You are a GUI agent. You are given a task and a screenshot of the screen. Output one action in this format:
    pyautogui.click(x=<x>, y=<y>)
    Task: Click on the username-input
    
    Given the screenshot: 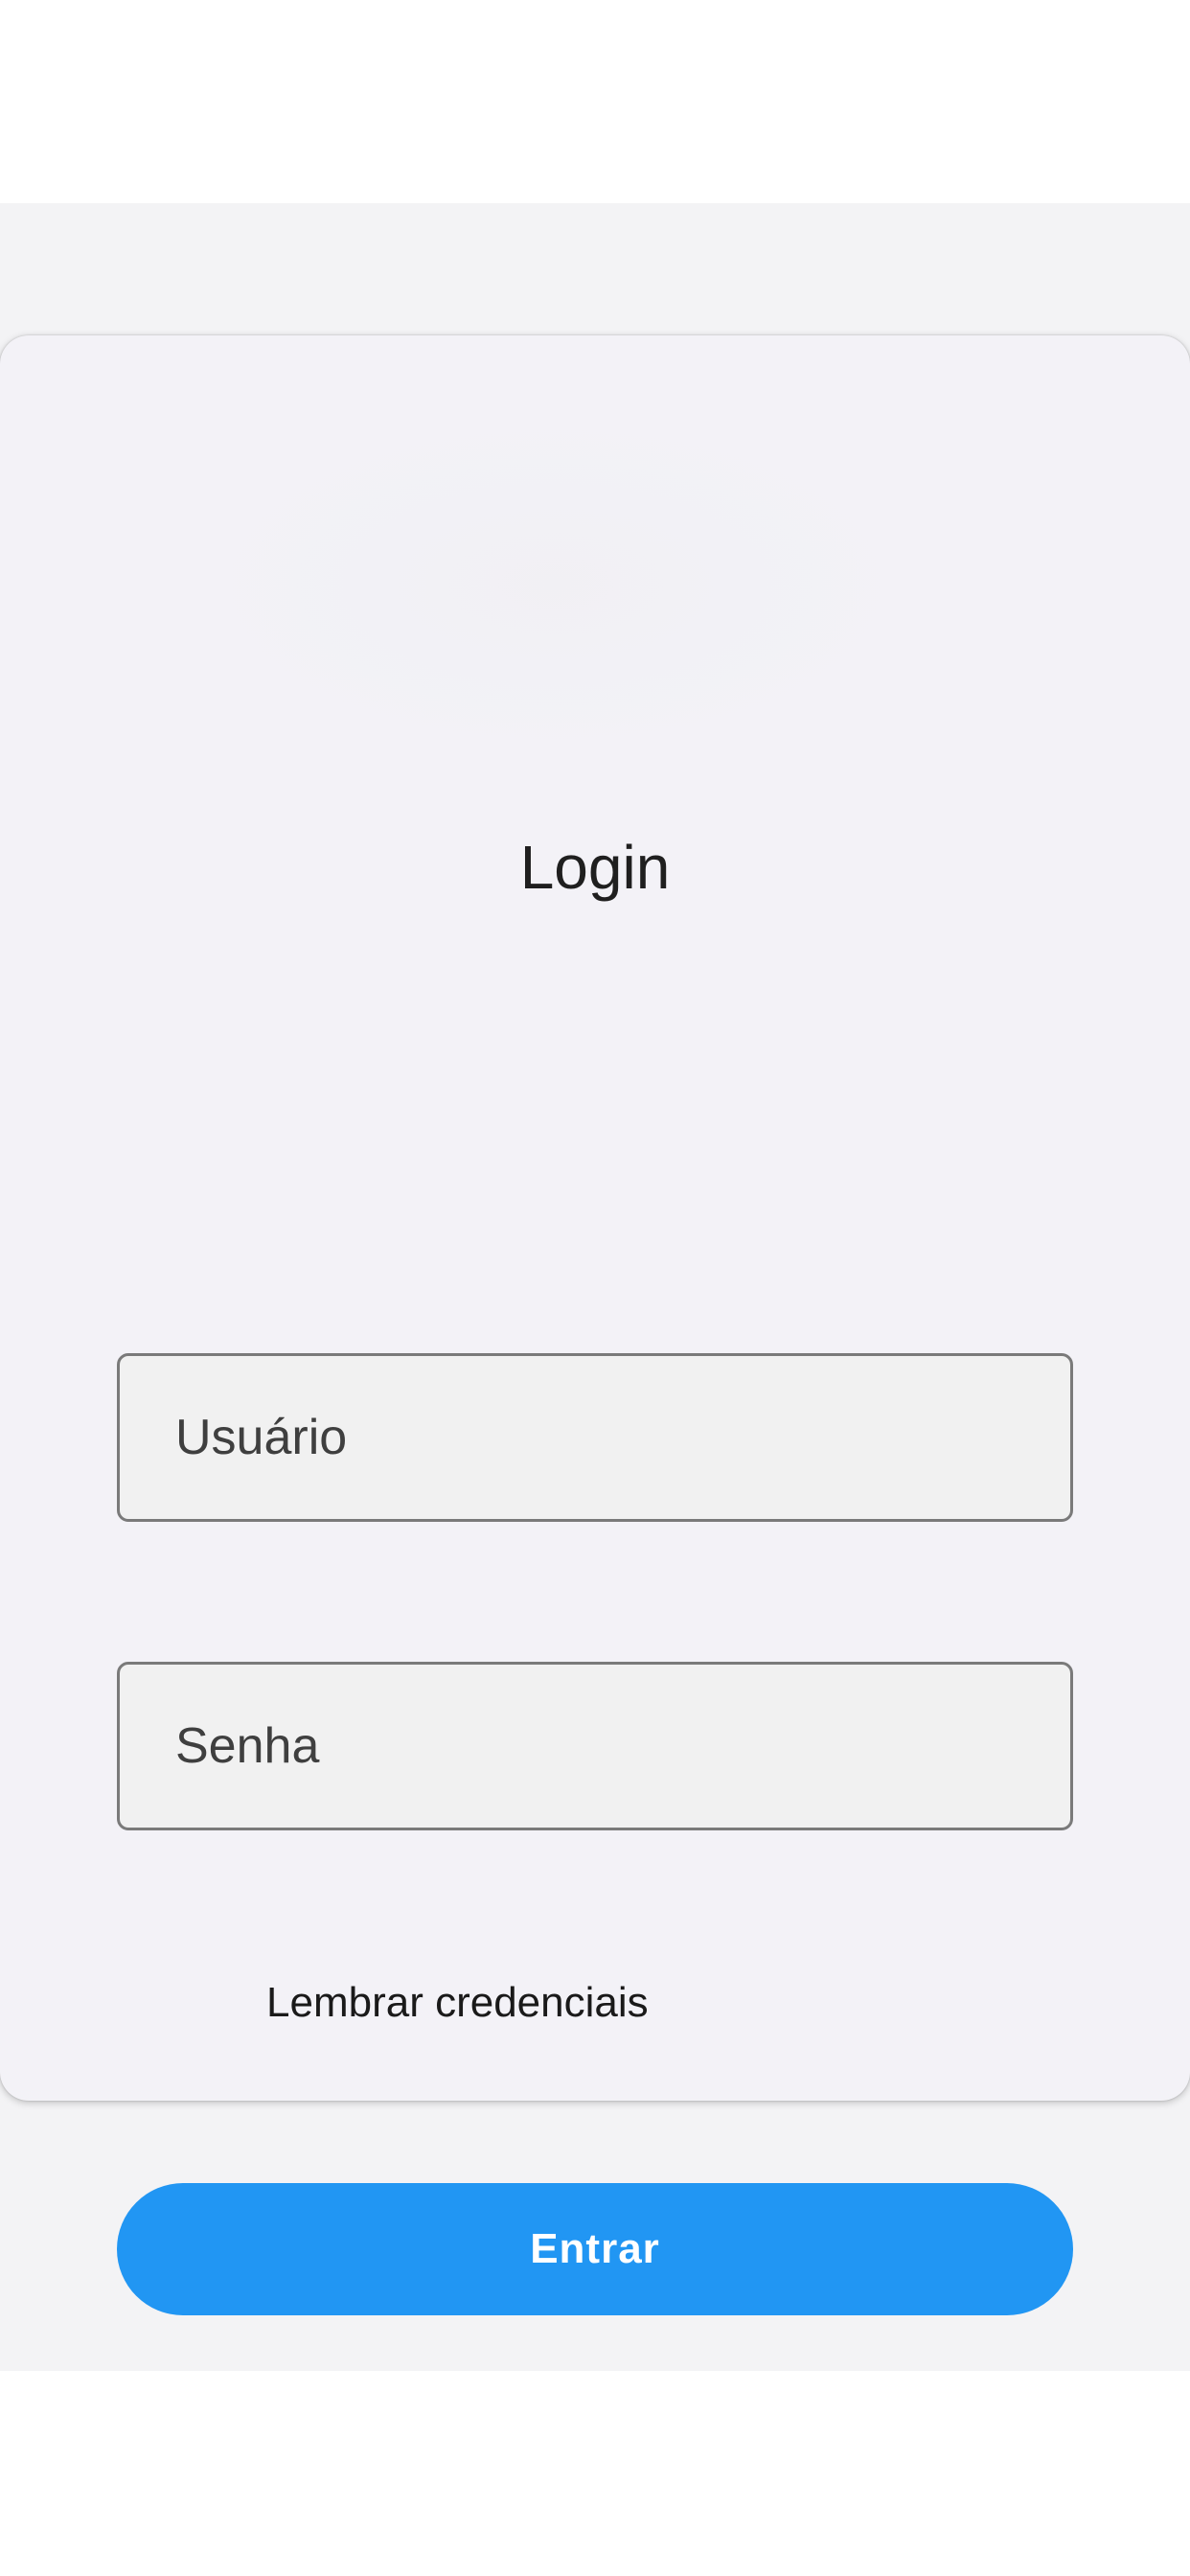 What is the action you would take?
    pyautogui.click(x=595, y=1437)
    